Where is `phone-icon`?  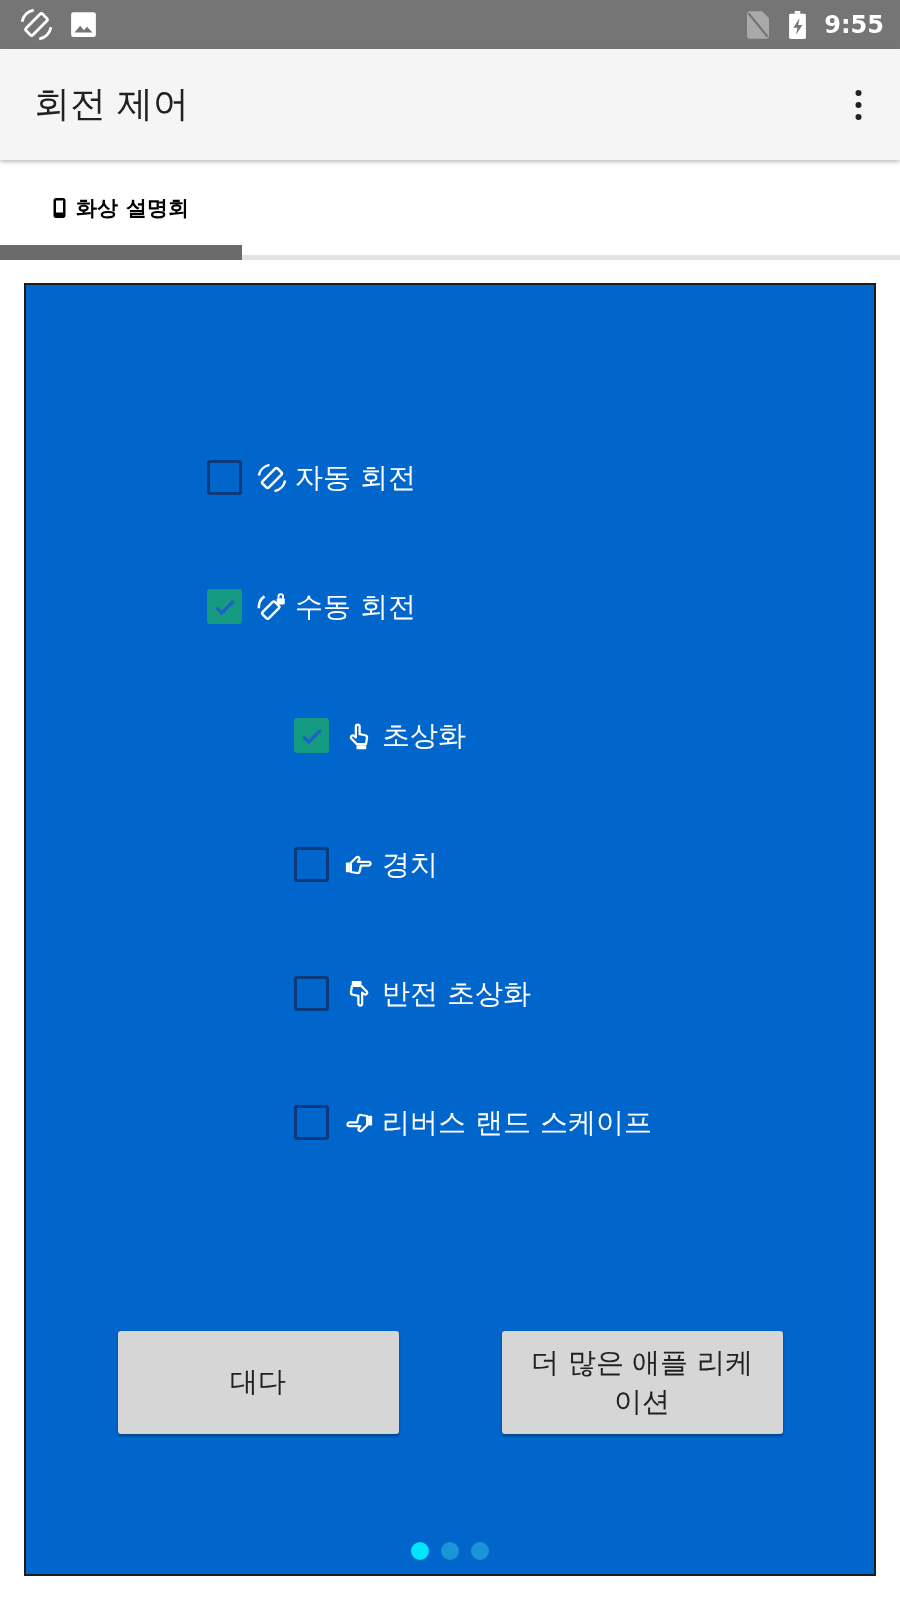 phone-icon is located at coordinates (60, 208).